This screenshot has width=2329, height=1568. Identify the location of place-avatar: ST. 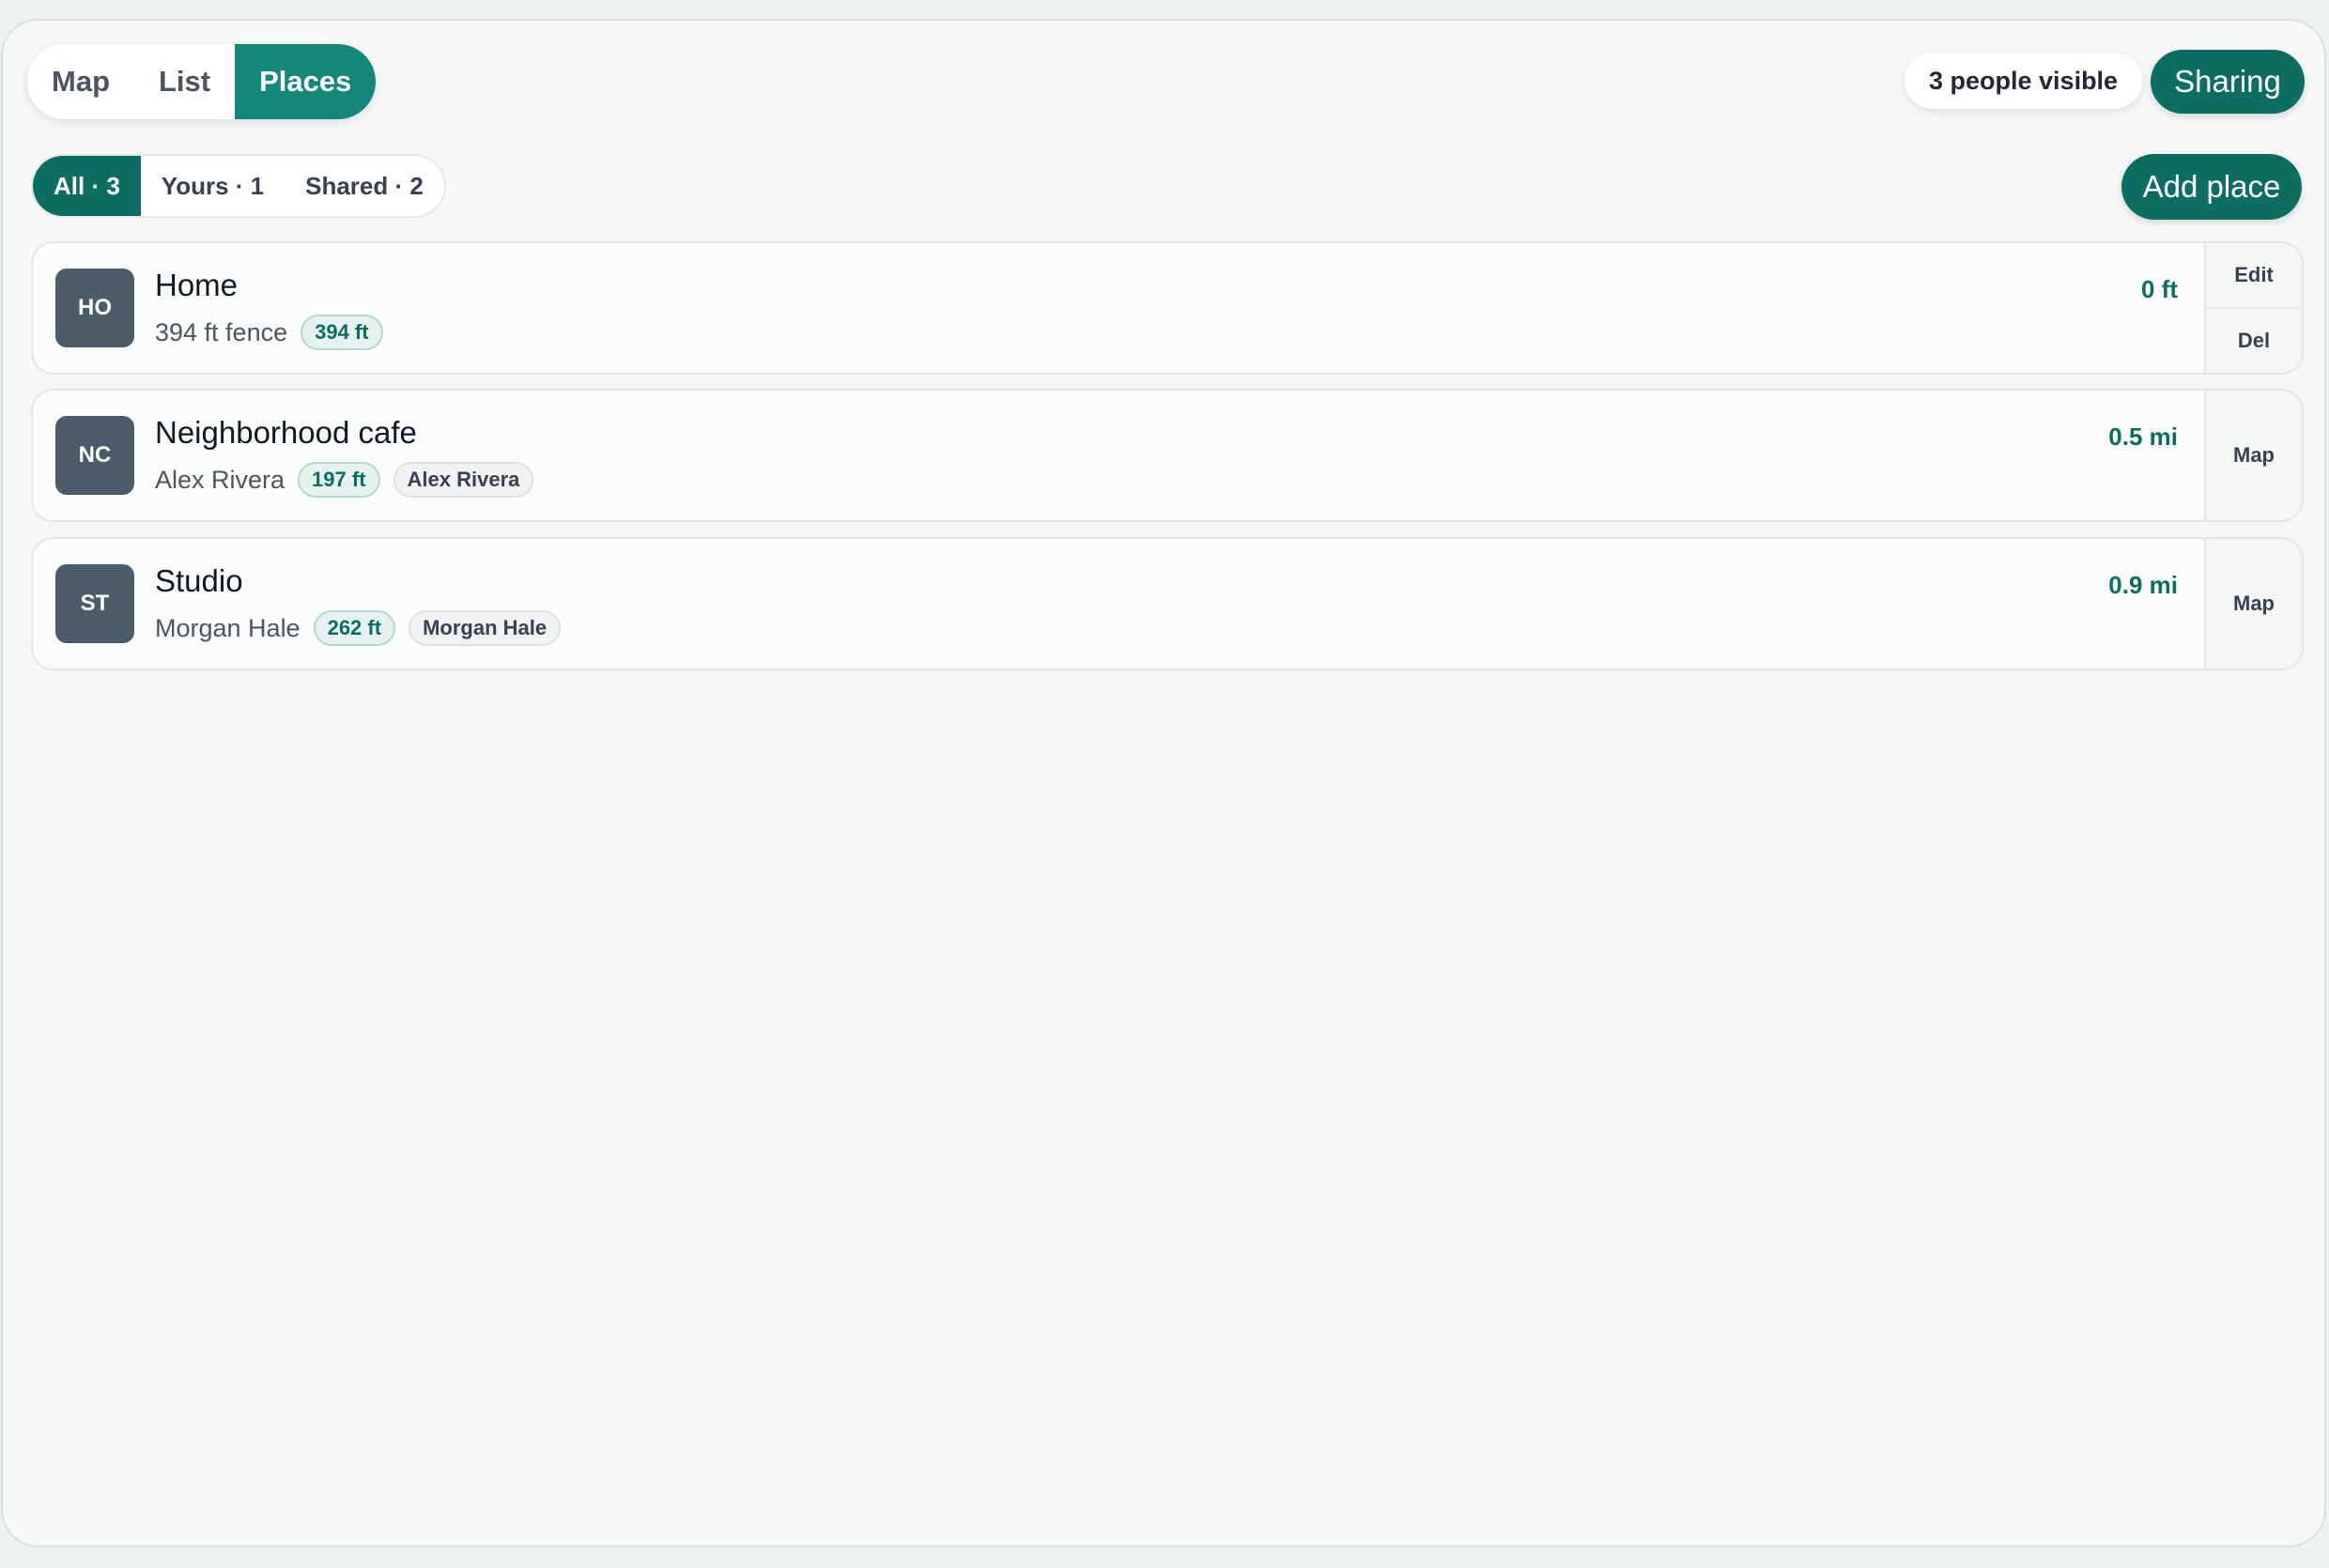
(94, 604).